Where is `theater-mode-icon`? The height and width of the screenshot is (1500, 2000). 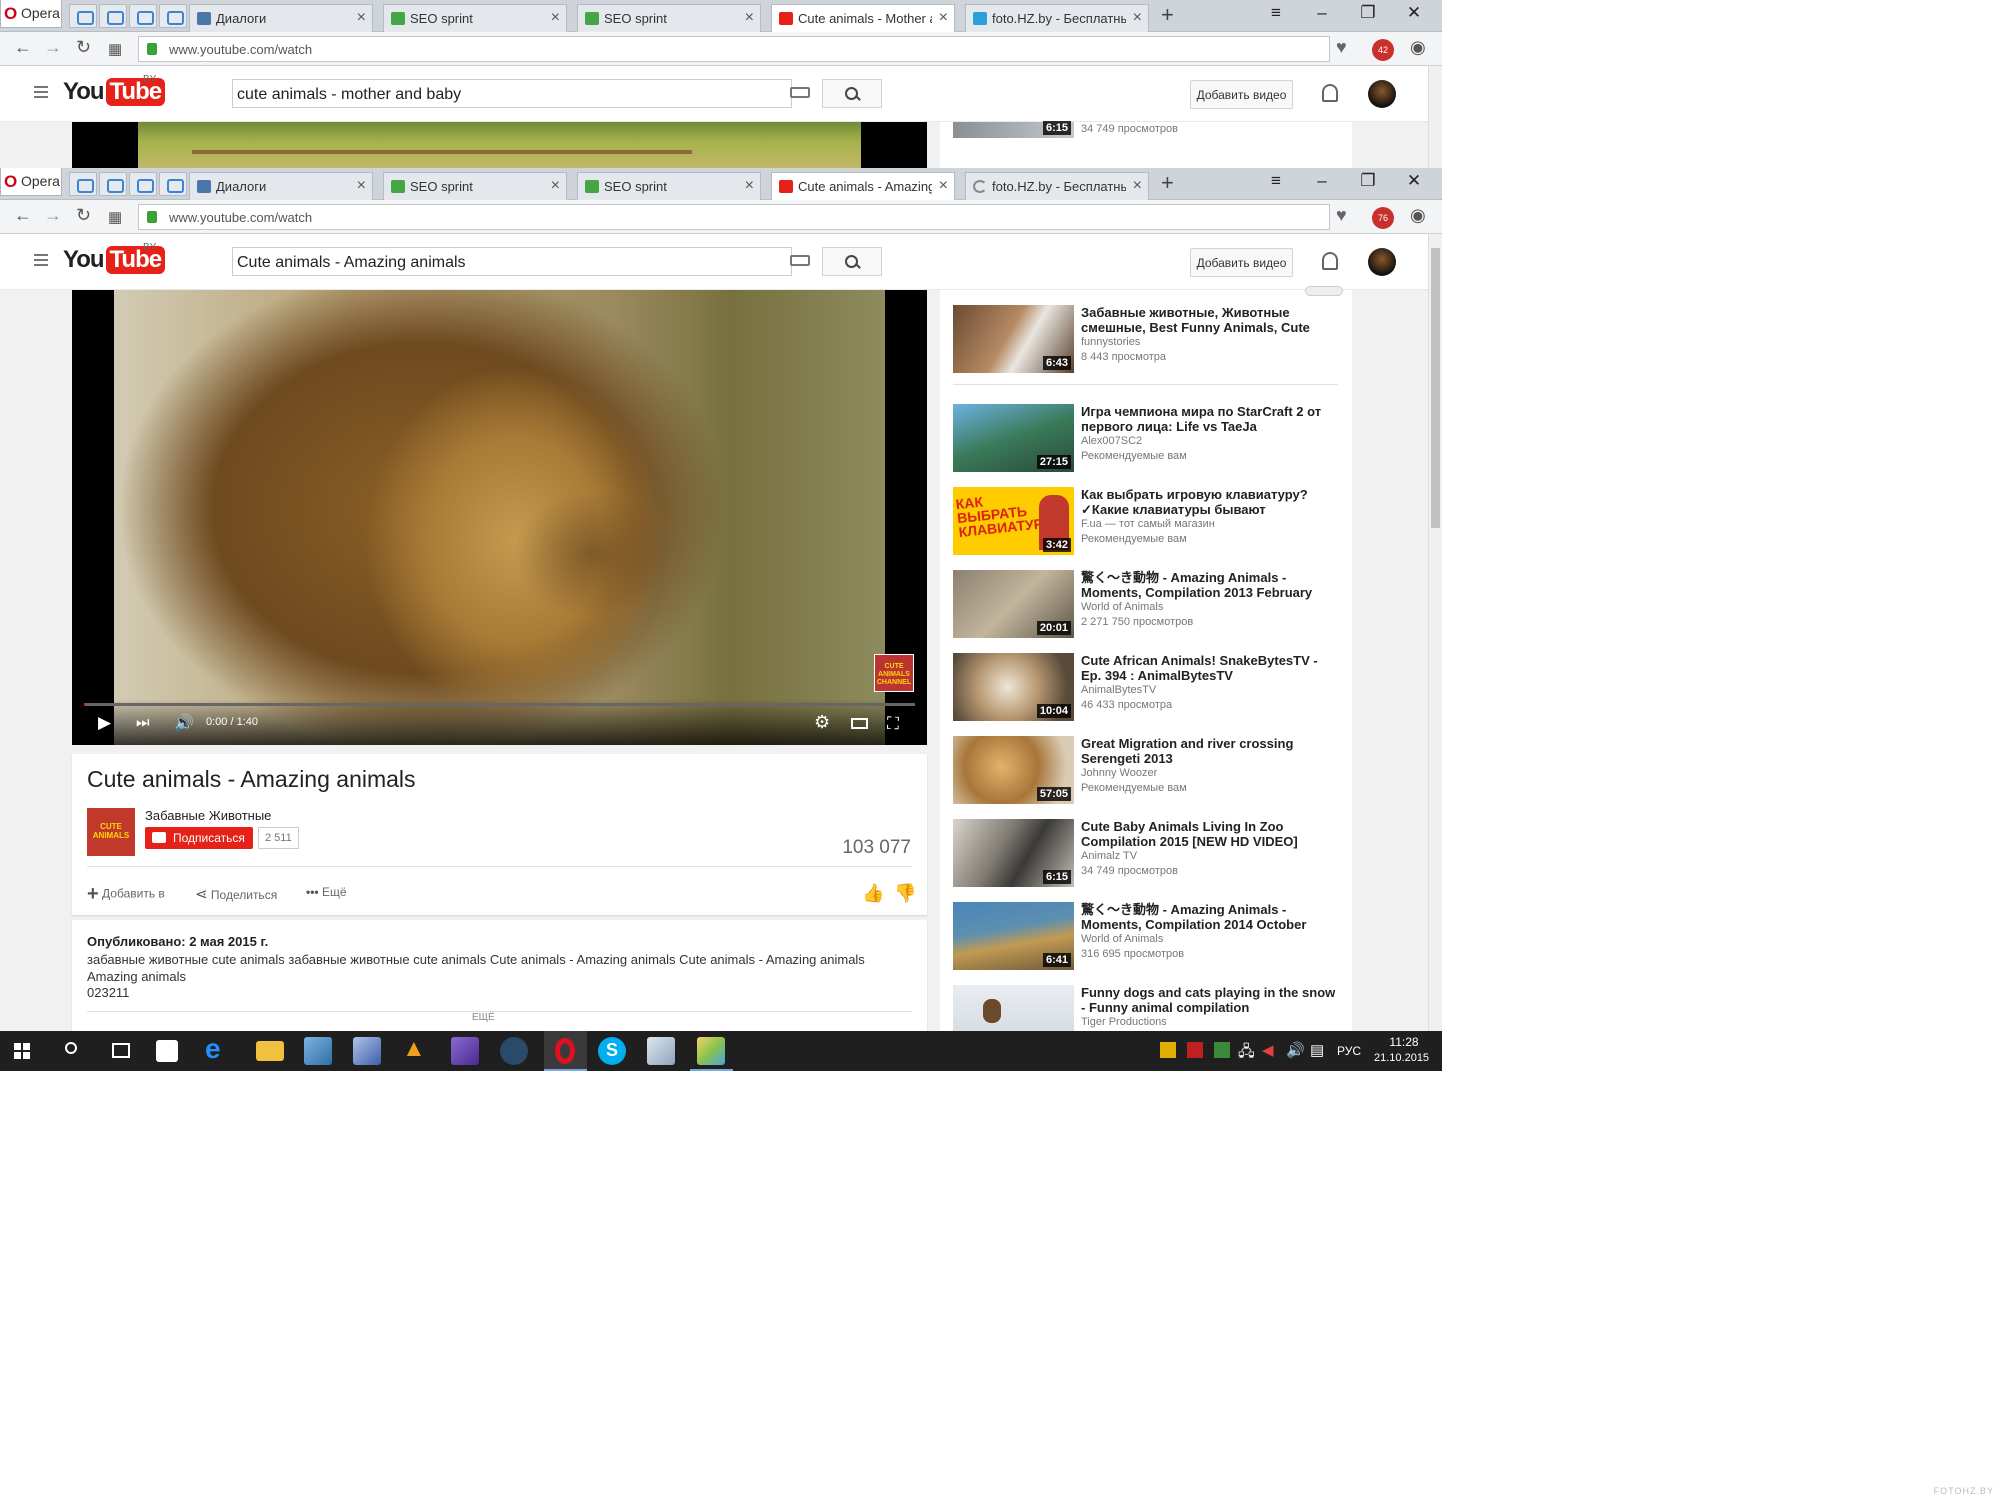 theater-mode-icon is located at coordinates (859, 723).